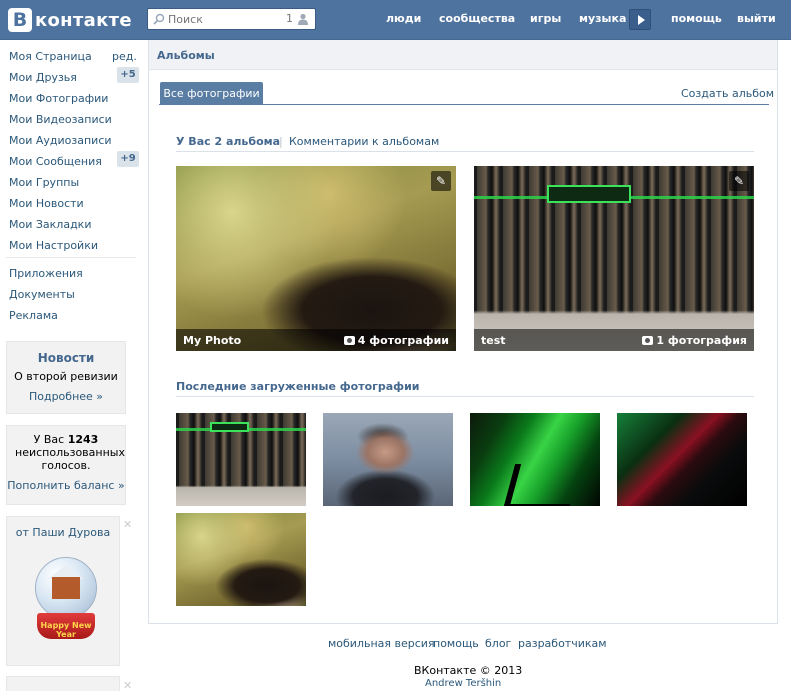  Describe the element at coordinates (498, 643) in the screenshot. I see `footer-blog-link: блог` at that location.